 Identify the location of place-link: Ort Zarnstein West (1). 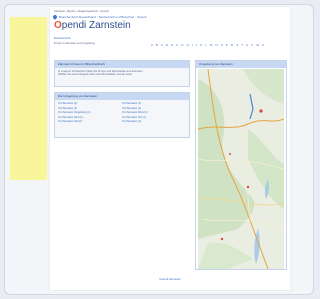
(154, 112).